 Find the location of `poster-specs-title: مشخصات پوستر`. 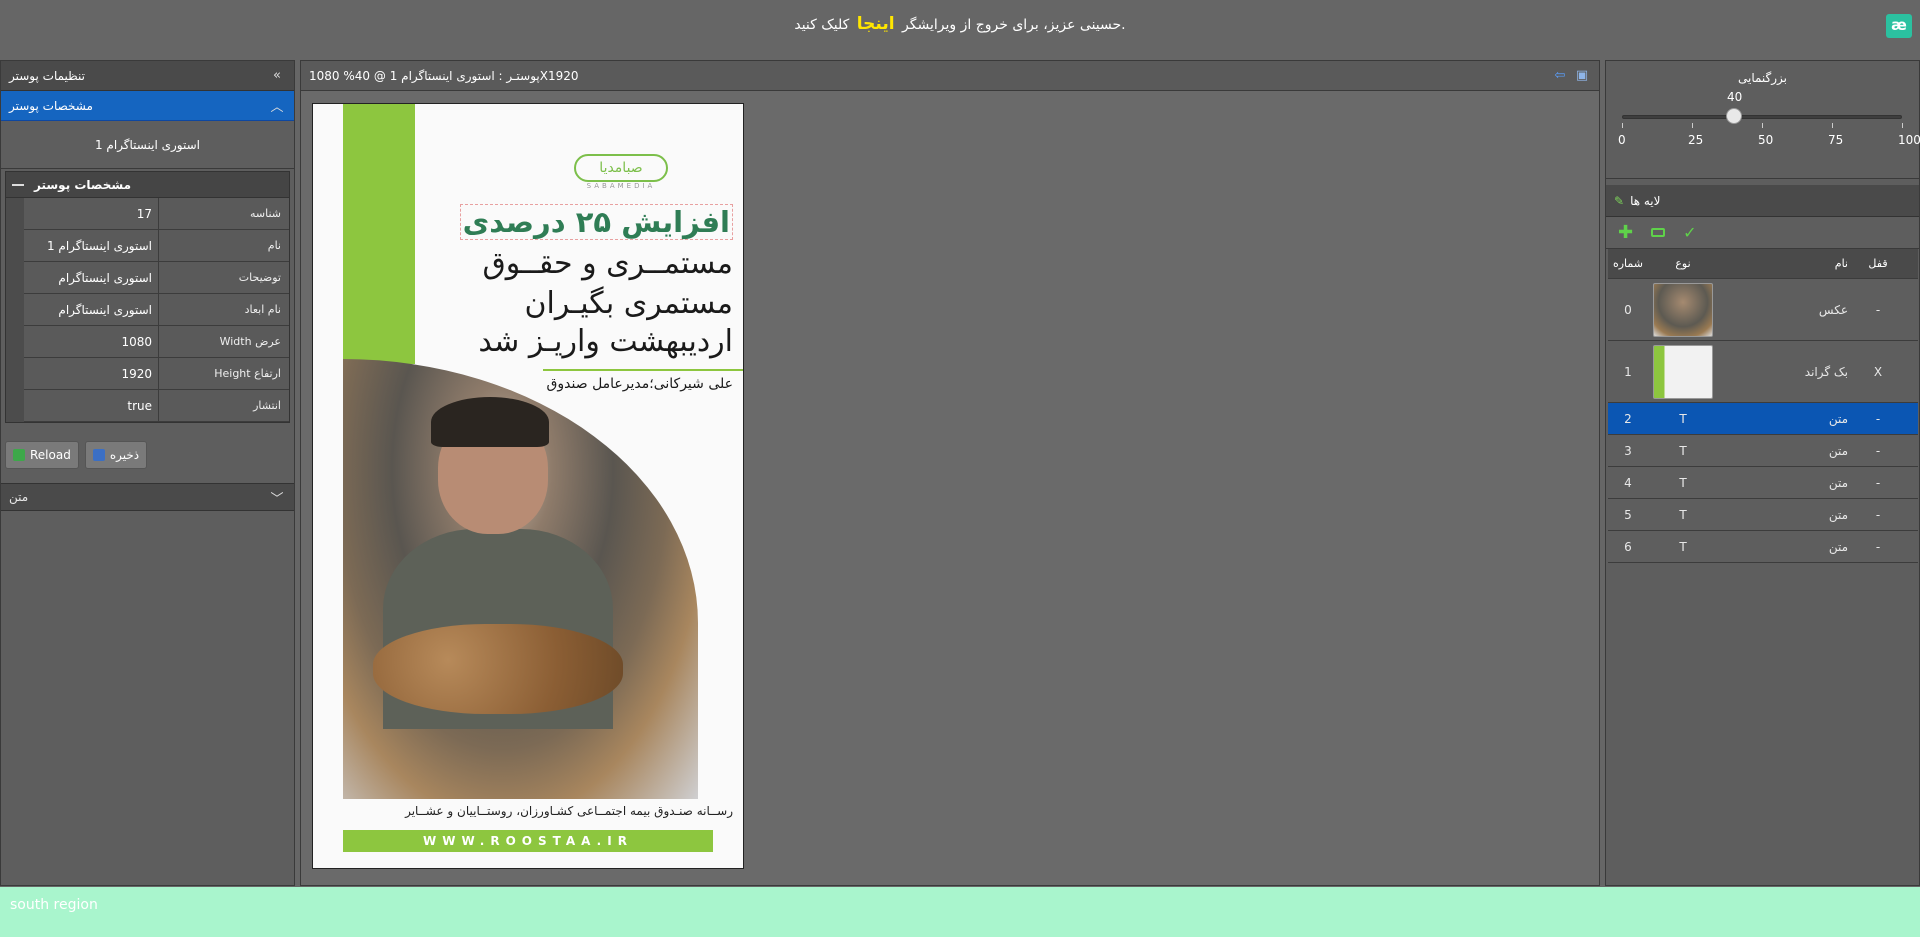

poster-specs-title: مشخصات پوستر is located at coordinates (51, 105).